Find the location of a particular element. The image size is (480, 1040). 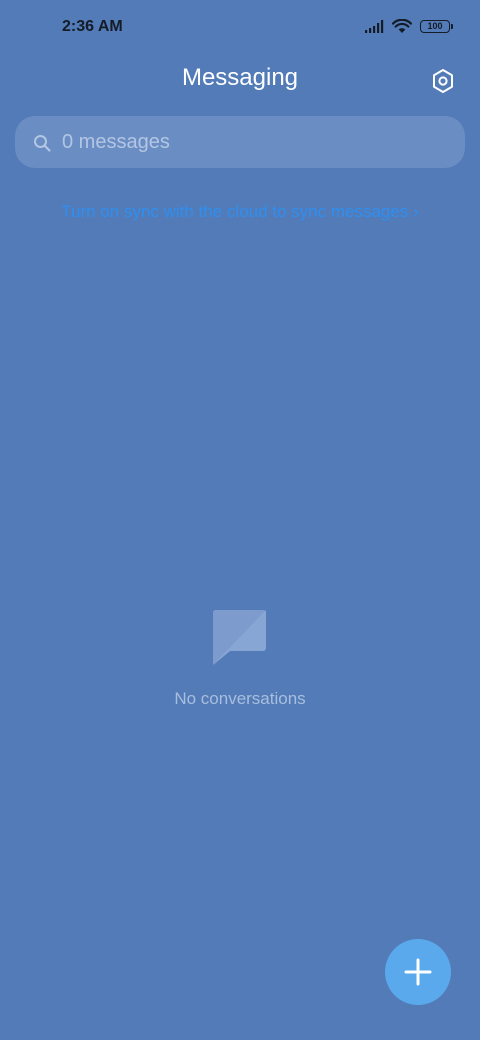

signal-icon is located at coordinates (374, 26).